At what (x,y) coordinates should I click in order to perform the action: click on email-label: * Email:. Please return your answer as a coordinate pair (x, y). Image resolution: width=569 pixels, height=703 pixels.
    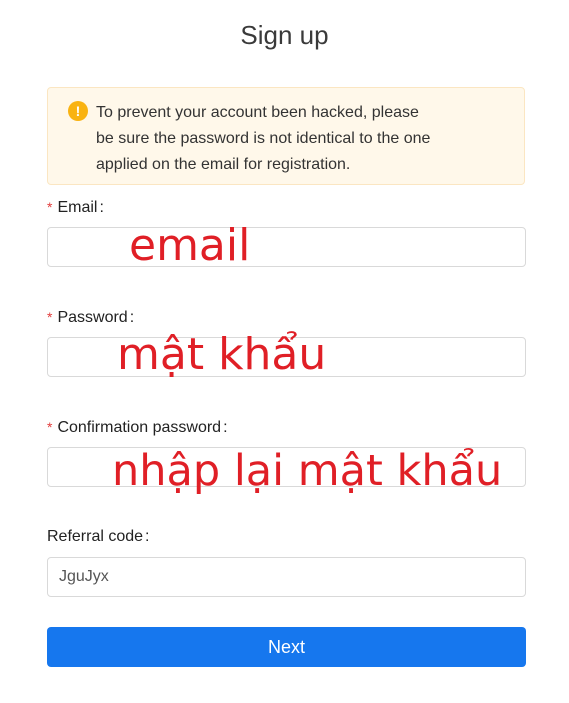
    Looking at the image, I should click on (75, 207).